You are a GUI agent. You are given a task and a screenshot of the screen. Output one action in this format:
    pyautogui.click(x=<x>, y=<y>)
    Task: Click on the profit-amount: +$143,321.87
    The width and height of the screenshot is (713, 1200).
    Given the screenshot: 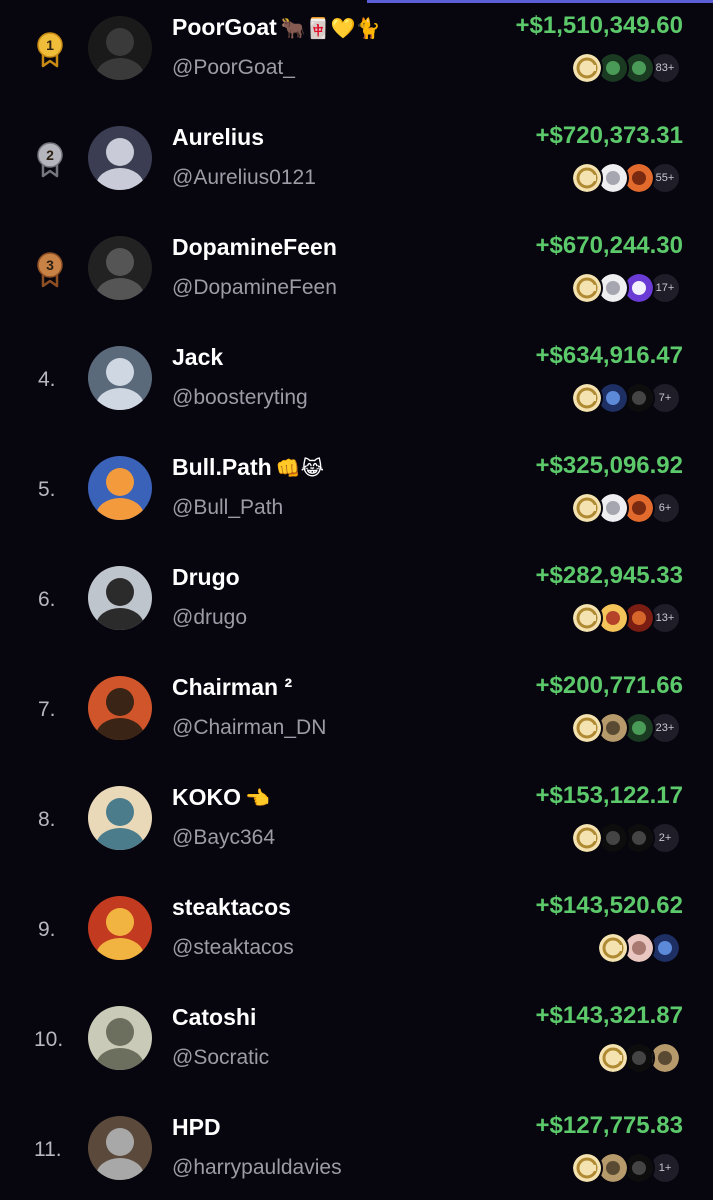 What is the action you would take?
    pyautogui.click(x=609, y=1015)
    